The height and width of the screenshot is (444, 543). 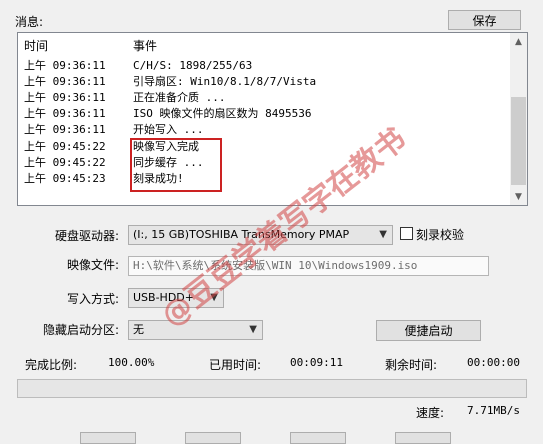 What do you see at coordinates (518, 141) in the screenshot?
I see `scroll-thumb` at bounding box center [518, 141].